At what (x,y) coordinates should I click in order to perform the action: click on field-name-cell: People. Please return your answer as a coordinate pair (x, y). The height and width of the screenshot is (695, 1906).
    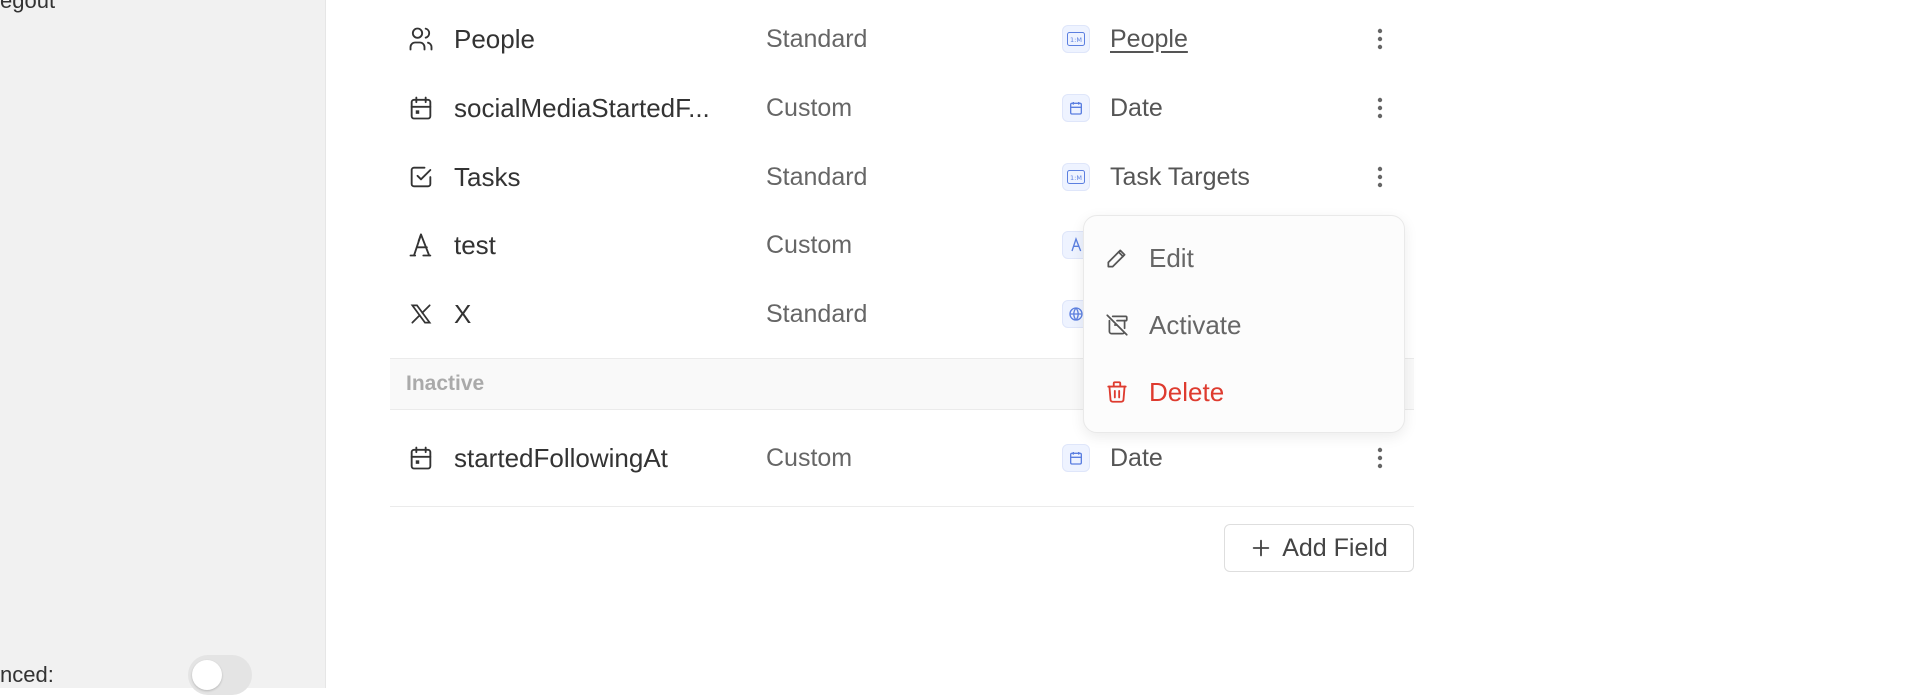
    Looking at the image, I should click on (470, 39).